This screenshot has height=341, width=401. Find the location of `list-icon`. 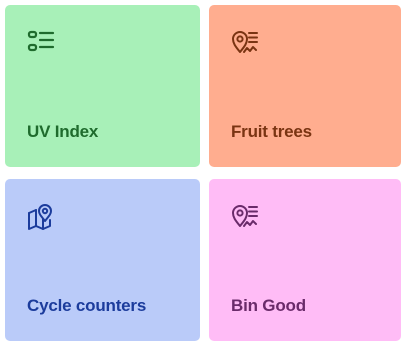

list-icon is located at coordinates (41, 41).